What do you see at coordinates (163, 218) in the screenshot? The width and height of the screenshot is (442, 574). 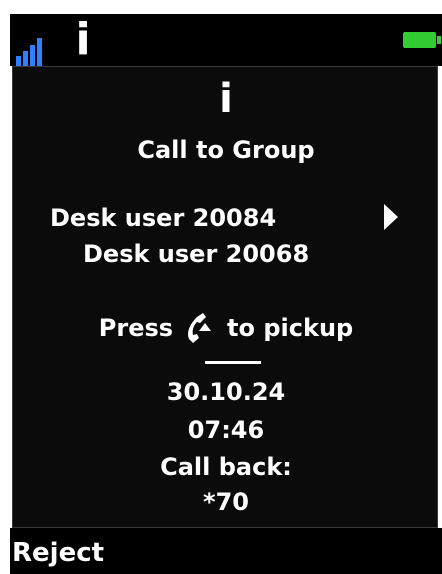 I see `caller-item: Desk user 20084` at bounding box center [163, 218].